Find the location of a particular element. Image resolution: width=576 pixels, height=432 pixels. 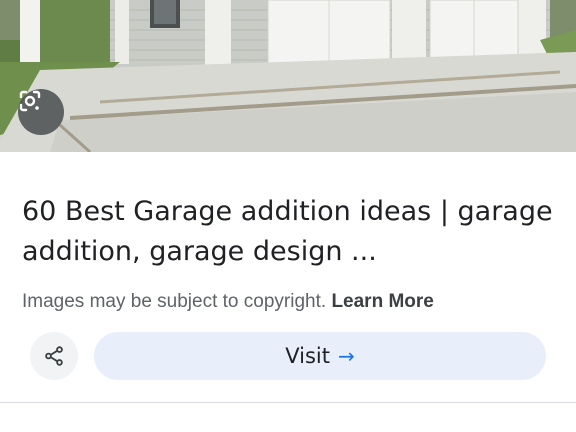

visit-button: Visit → is located at coordinates (320, 356).